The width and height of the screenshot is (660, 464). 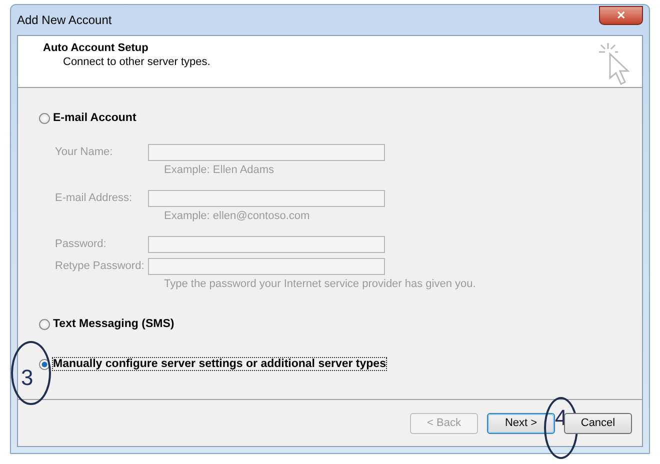 I want to click on field-label: Password:, so click(x=81, y=244).